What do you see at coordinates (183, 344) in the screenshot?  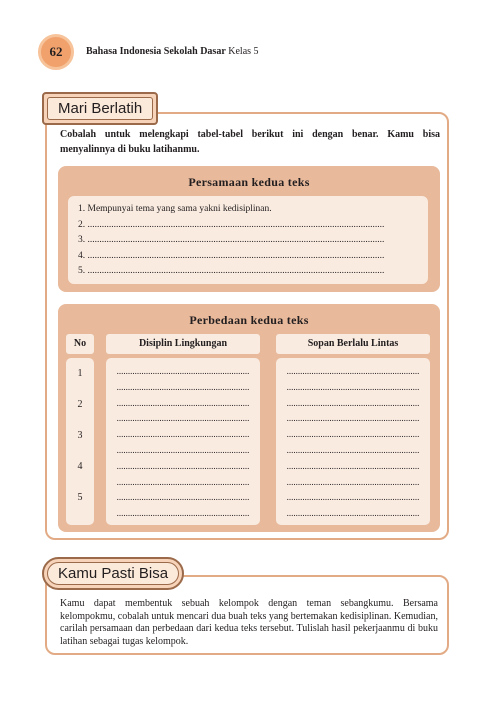 I see `column-header-disiplin-lingkungan: Disiplin Lingkungan` at bounding box center [183, 344].